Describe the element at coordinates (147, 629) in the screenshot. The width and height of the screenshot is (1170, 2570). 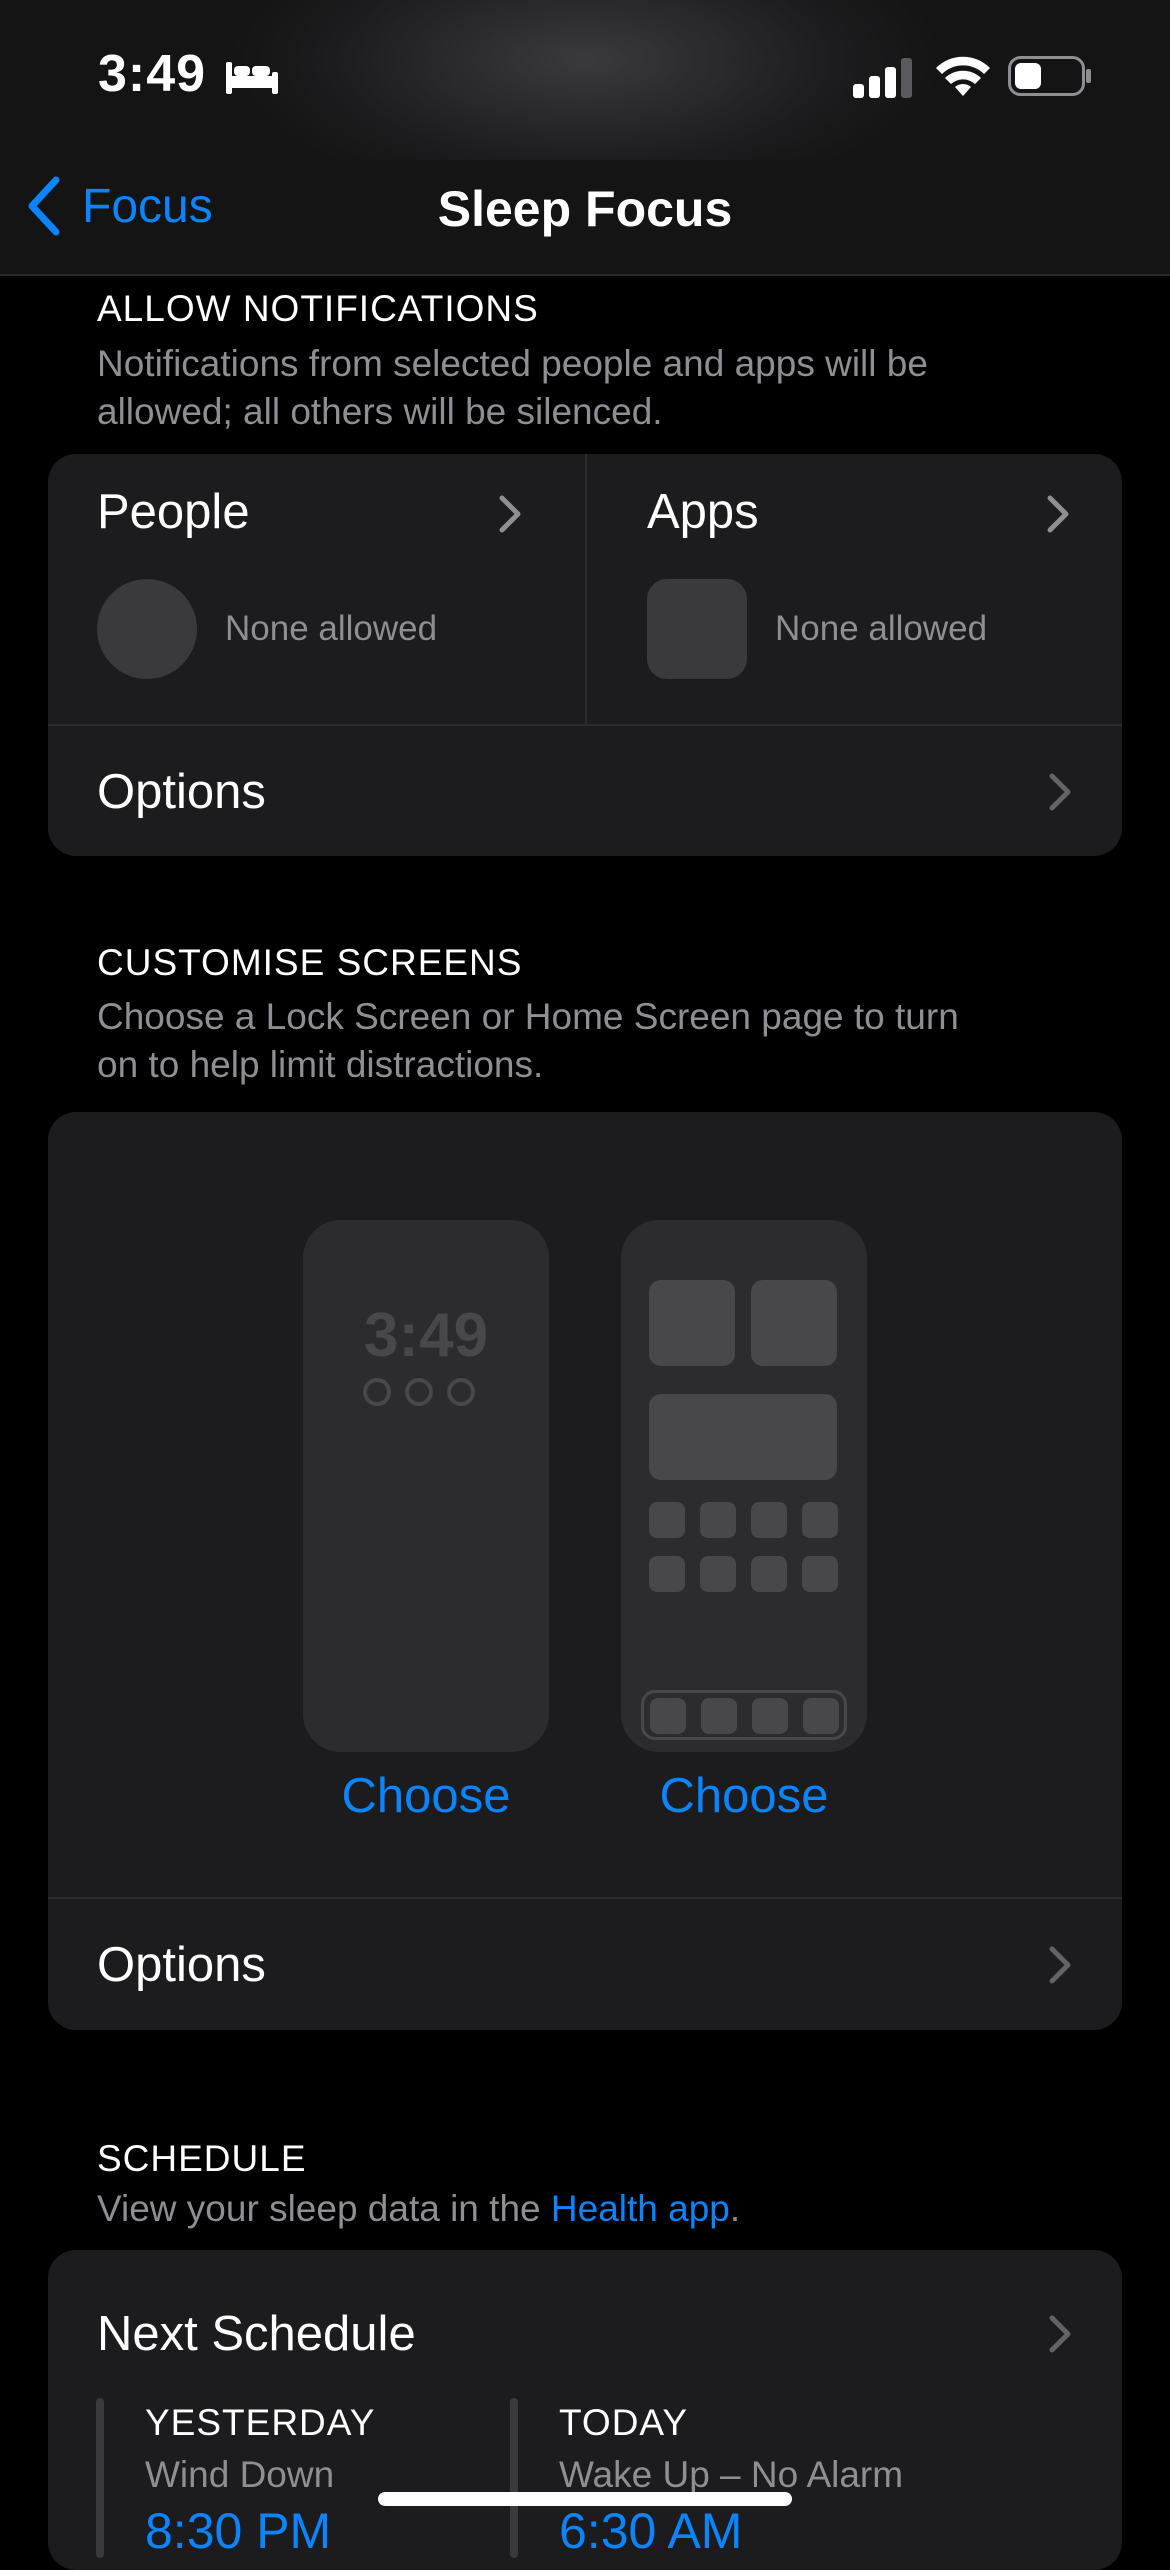
I see `people-avatar-placeholder` at that location.